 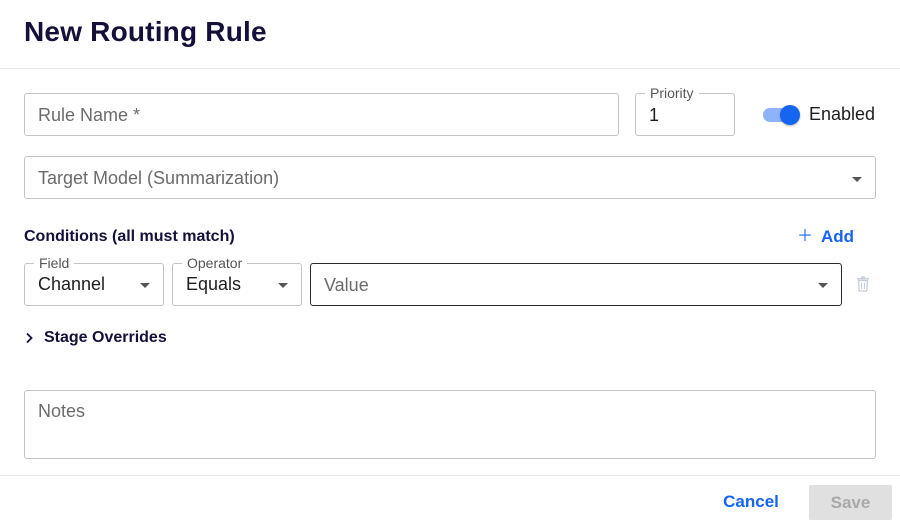 I want to click on rule-name-placeholder: Rule Name *, so click(x=89, y=115).